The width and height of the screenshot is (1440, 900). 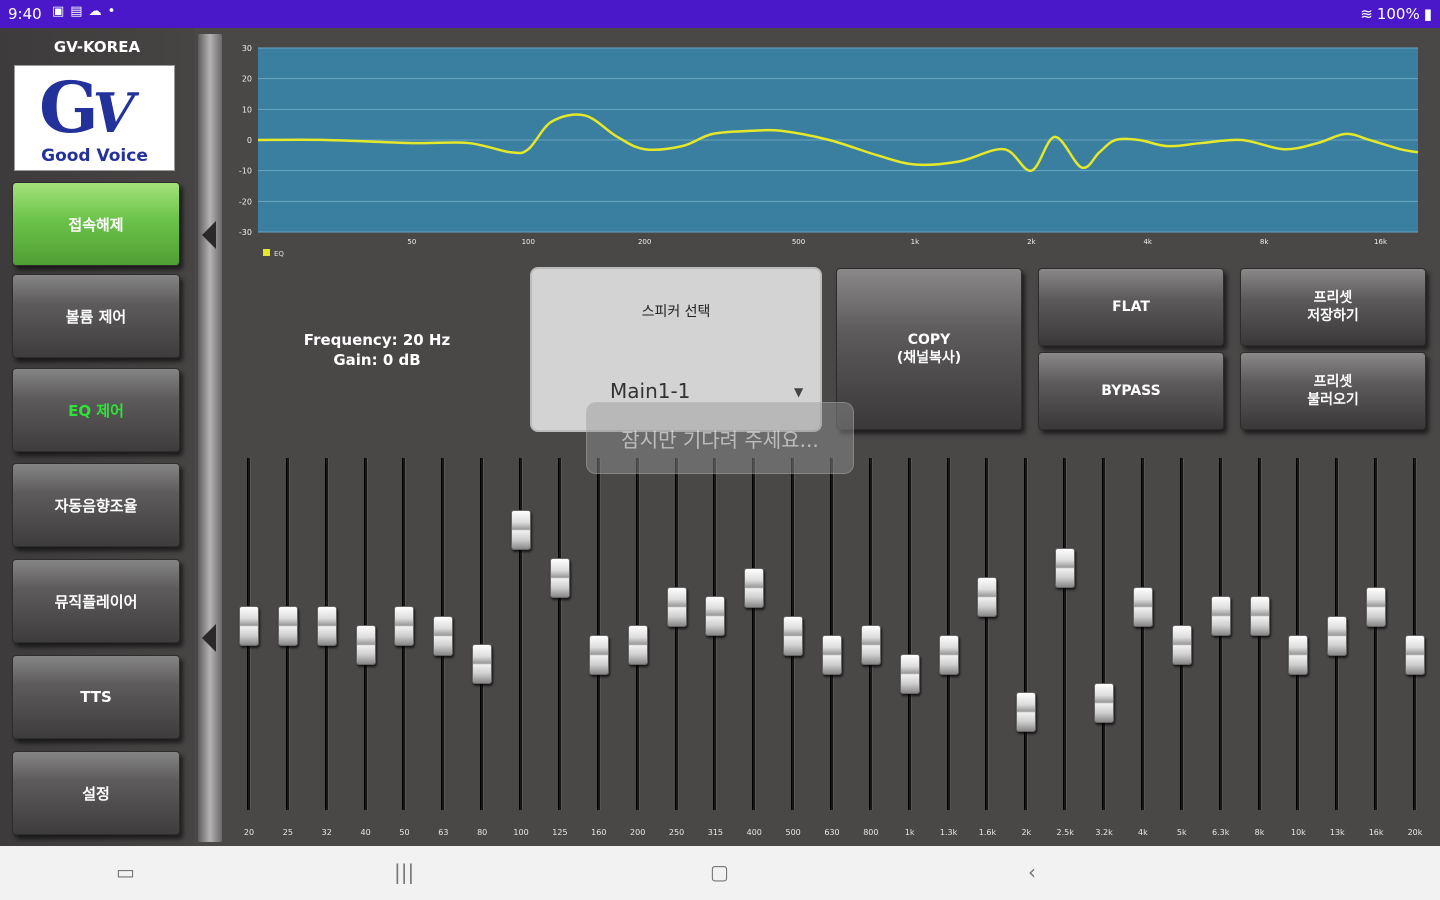 What do you see at coordinates (76, 11) in the screenshot?
I see `message-icon: ▤` at bounding box center [76, 11].